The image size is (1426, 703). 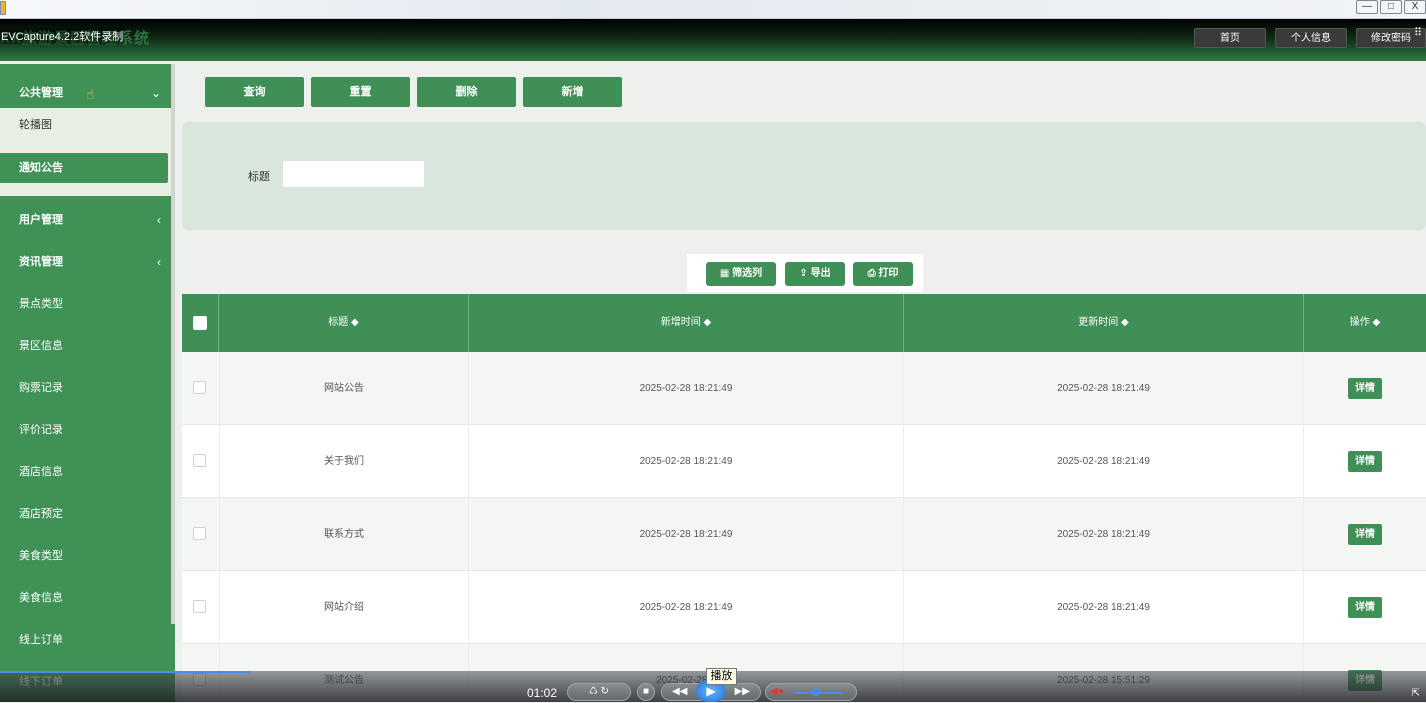 What do you see at coordinates (888, 273) in the screenshot?
I see `print-label: 打印` at bounding box center [888, 273].